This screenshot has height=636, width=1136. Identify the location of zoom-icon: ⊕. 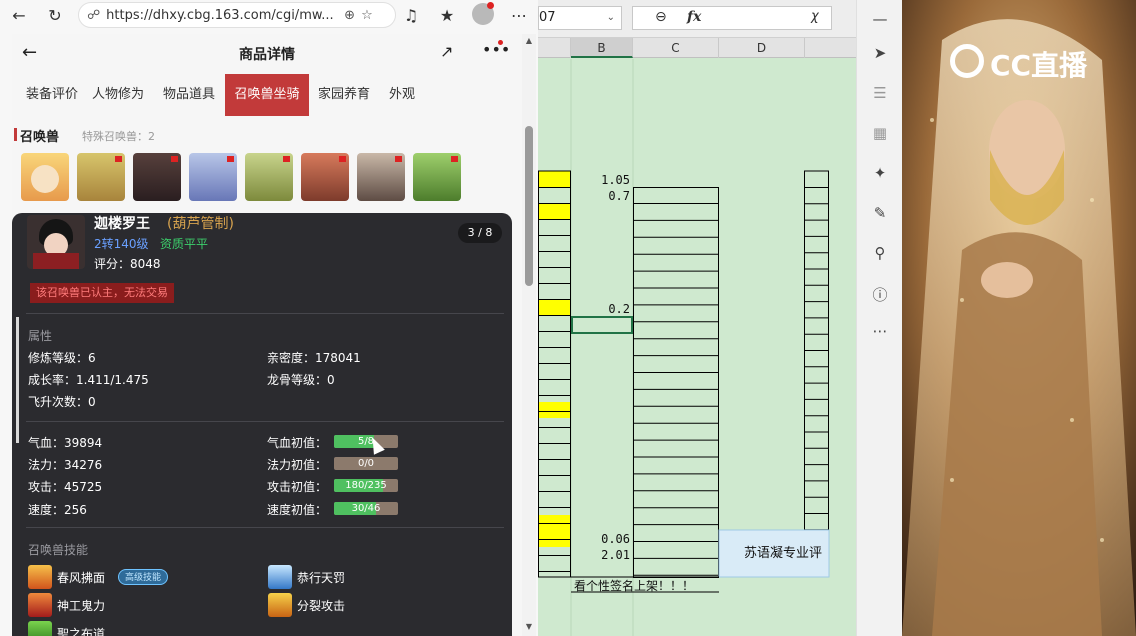
(349, 15).